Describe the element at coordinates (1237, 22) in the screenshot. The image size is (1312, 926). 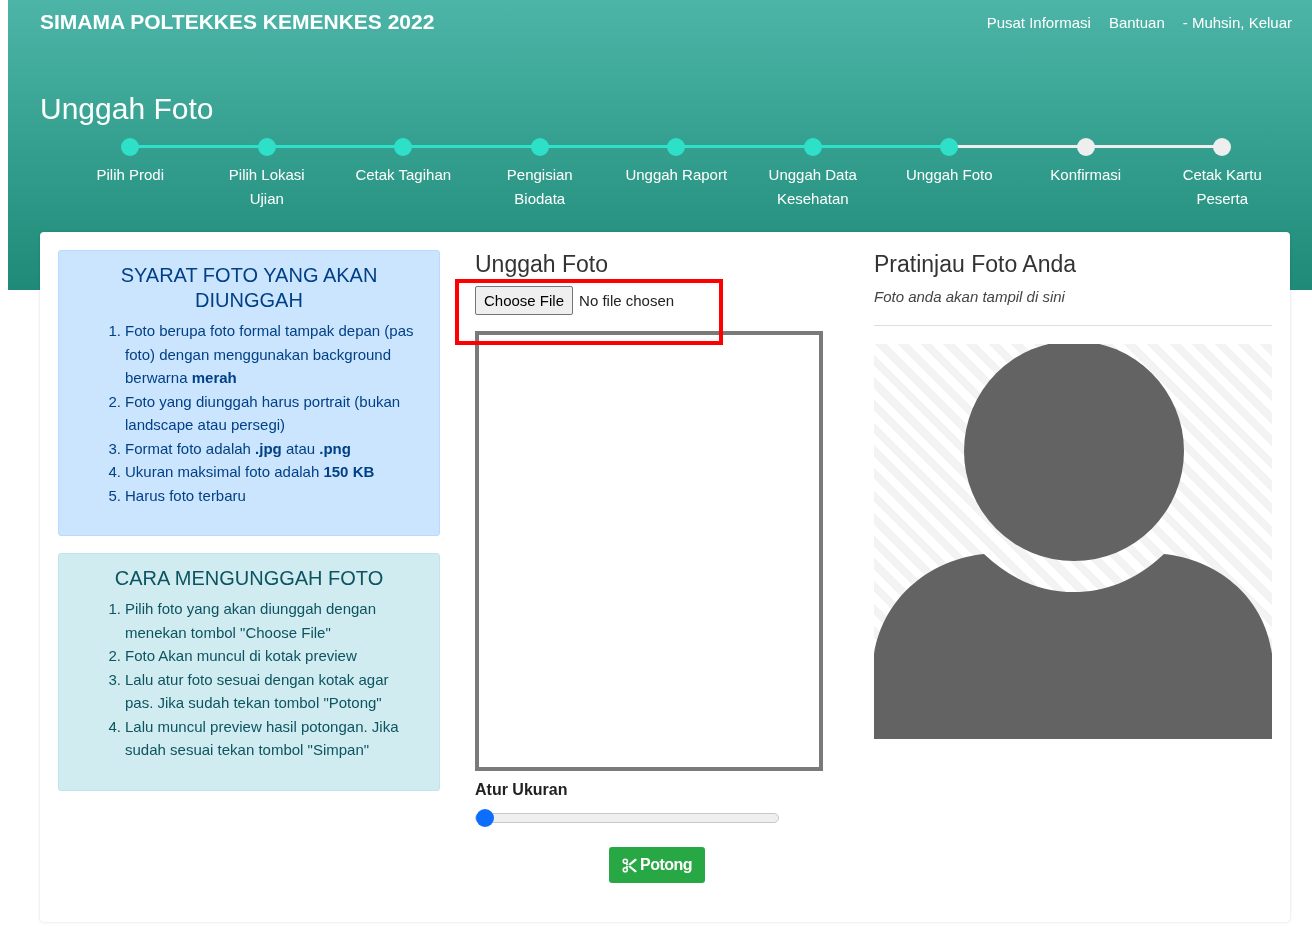
I see `nav-link: - Muhsin, Keluar` at that location.